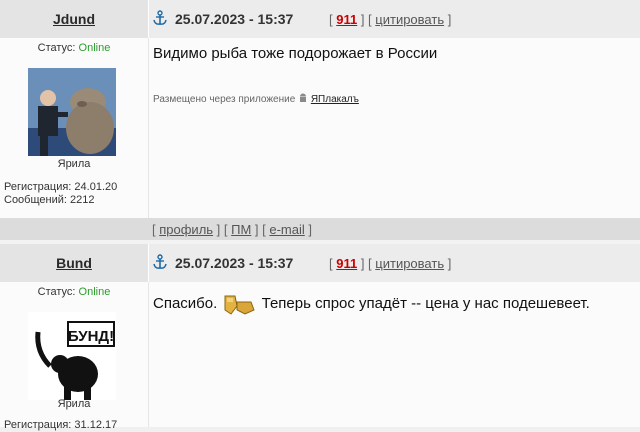 Image resolution: width=640 pixels, height=432 pixels. I want to click on post-footer: [ профиль ] [ ПМ ] [ e-mail ], so click(320, 229).